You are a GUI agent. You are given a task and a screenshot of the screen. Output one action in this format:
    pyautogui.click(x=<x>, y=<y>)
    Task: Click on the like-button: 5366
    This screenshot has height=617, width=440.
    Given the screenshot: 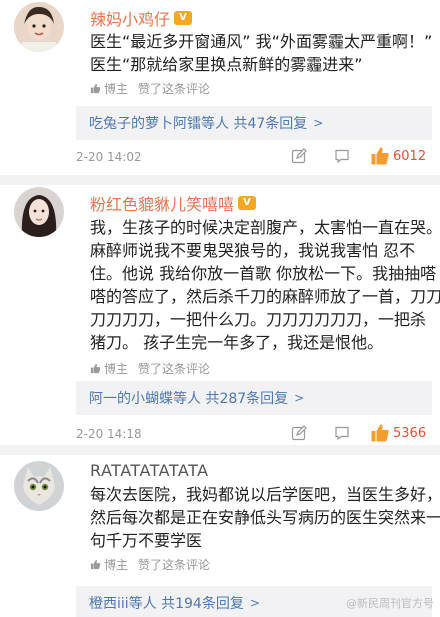 What is the action you would take?
    pyautogui.click(x=398, y=433)
    